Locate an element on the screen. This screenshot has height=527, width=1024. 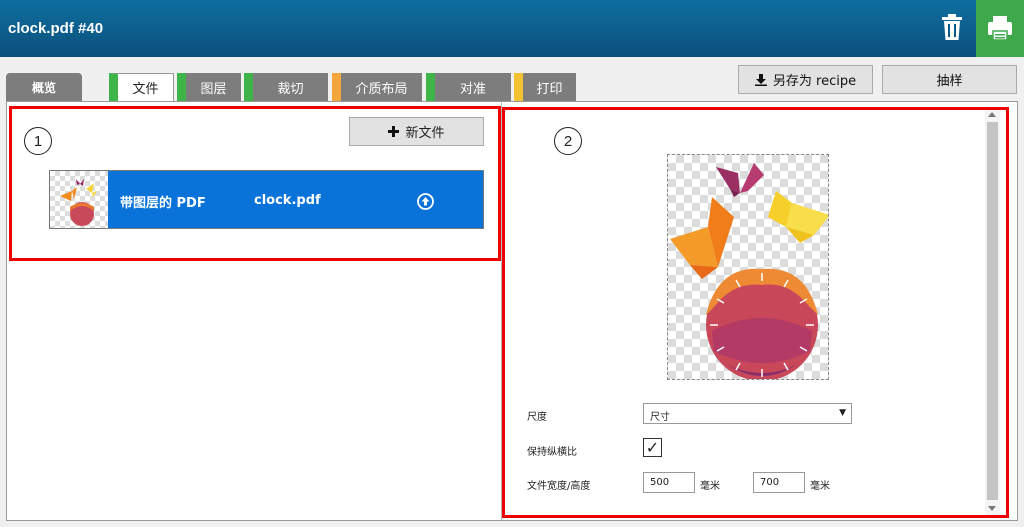
top-bar is located at coordinates (512, 28).